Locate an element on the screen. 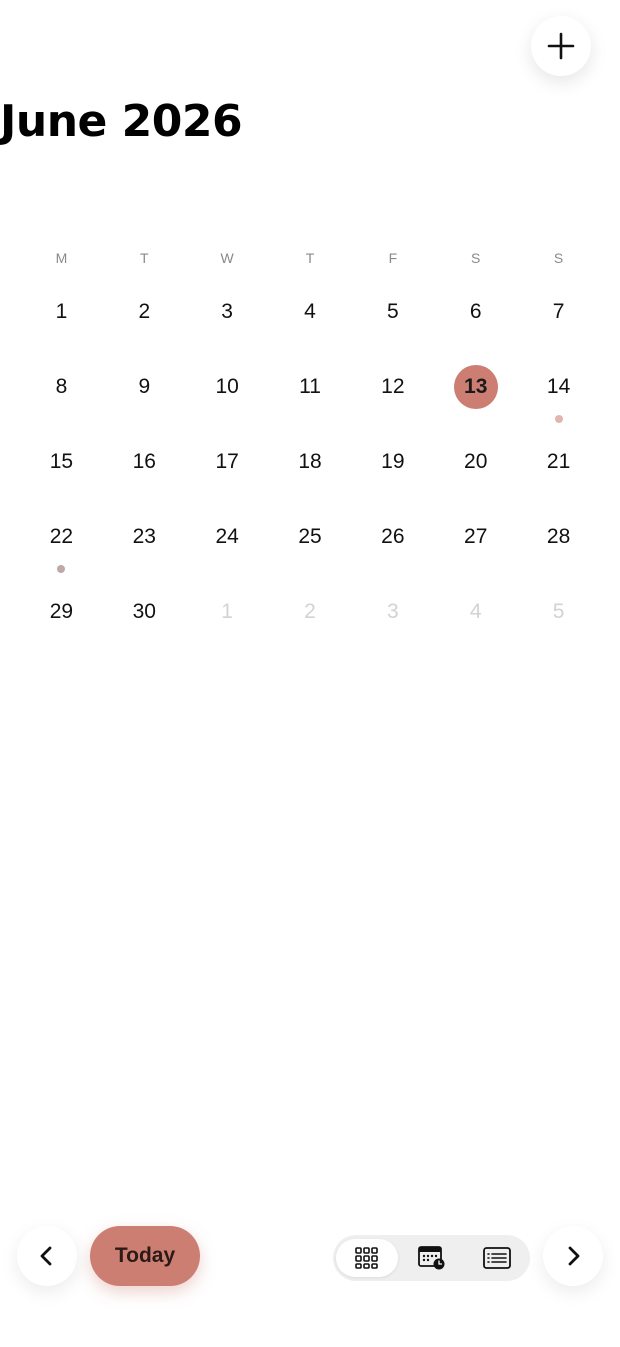  day-cell: 24 is located at coordinates (227, 552).